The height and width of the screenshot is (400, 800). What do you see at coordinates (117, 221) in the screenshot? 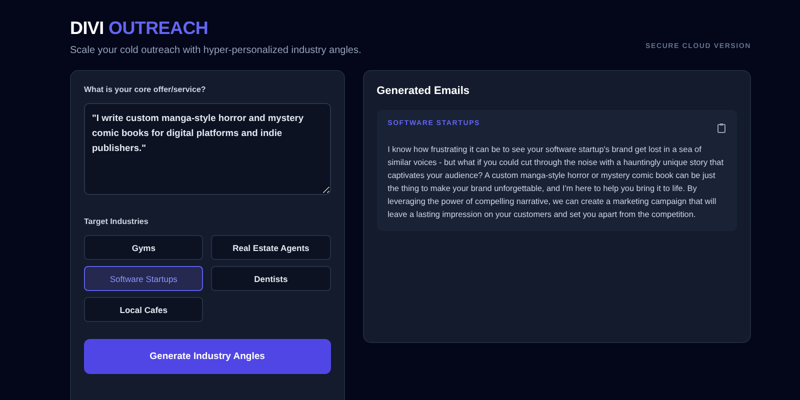
I see `industries-label: Target Industries` at bounding box center [117, 221].